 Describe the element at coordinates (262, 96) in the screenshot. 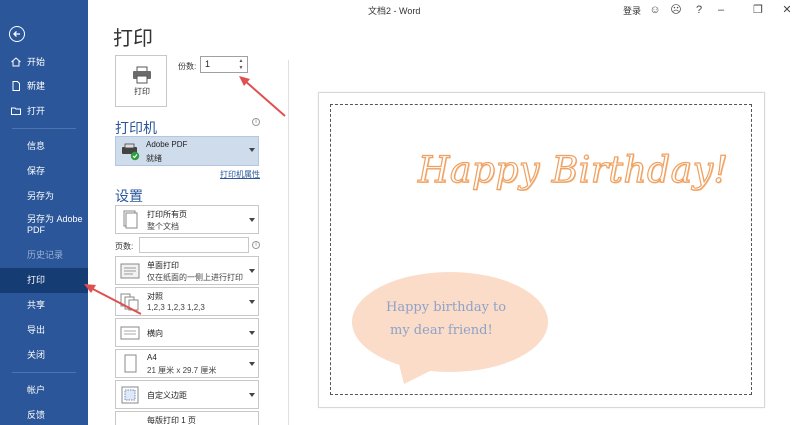

I see `arrow-to-copies` at that location.